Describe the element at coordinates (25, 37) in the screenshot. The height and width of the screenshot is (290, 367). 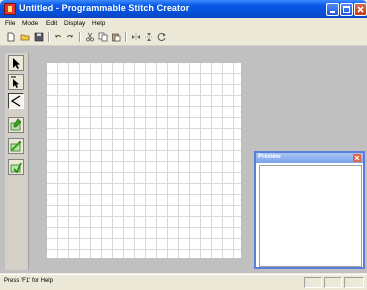
I see `open-folder-icon` at that location.